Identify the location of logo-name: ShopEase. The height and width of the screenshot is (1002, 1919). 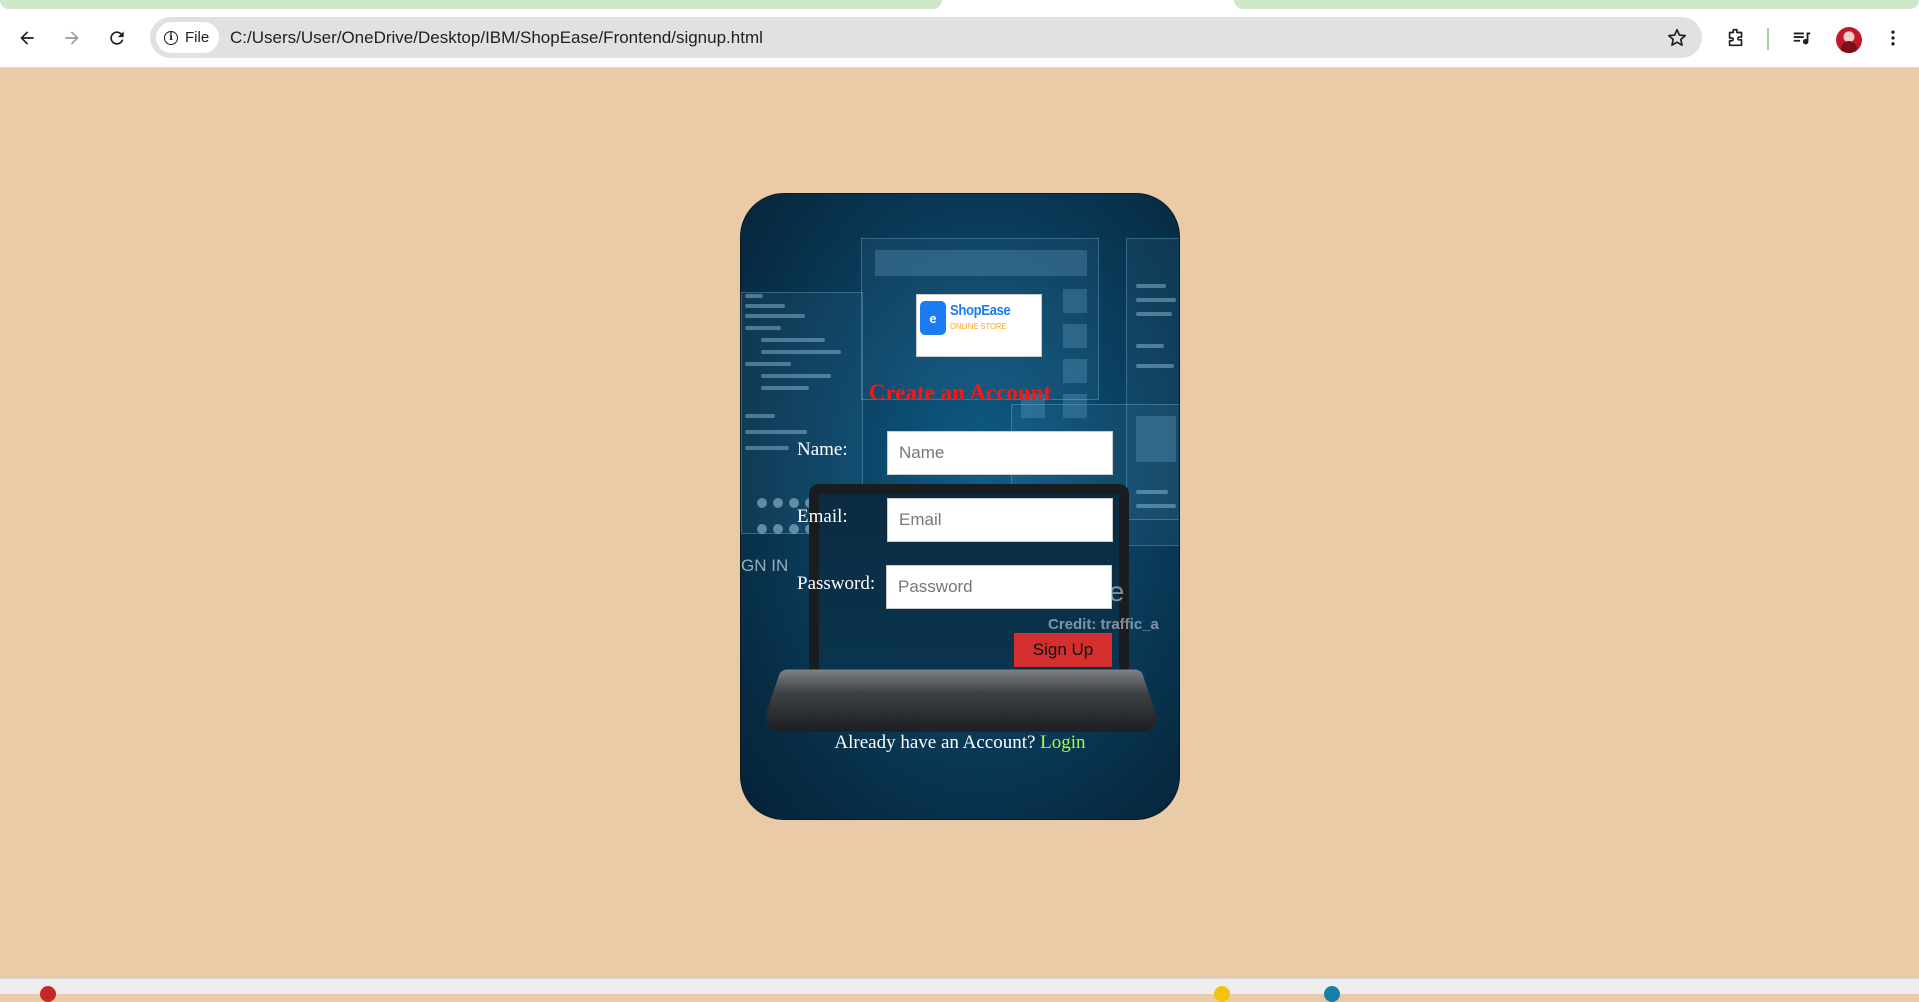
(980, 310).